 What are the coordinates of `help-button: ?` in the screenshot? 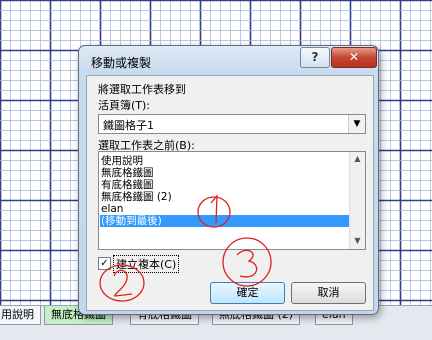 It's located at (315, 57).